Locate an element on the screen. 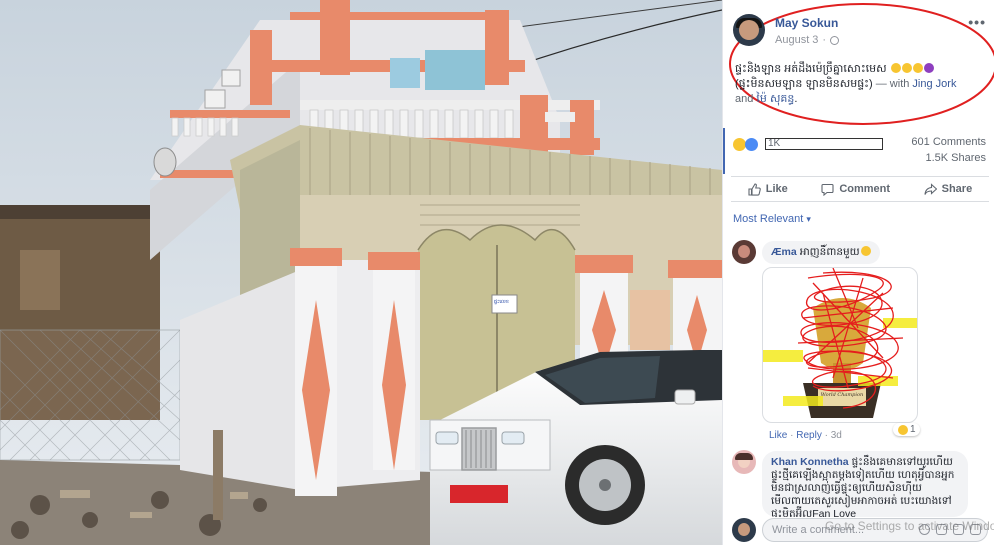 This screenshot has width=994, height=545. camera-icon is located at coordinates (941, 529).